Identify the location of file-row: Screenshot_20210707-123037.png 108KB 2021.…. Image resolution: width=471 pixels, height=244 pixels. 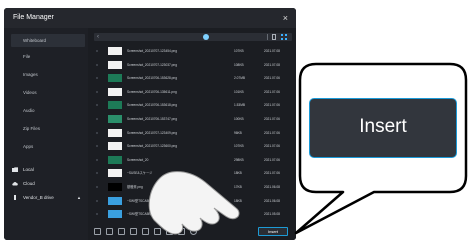
(193, 65).